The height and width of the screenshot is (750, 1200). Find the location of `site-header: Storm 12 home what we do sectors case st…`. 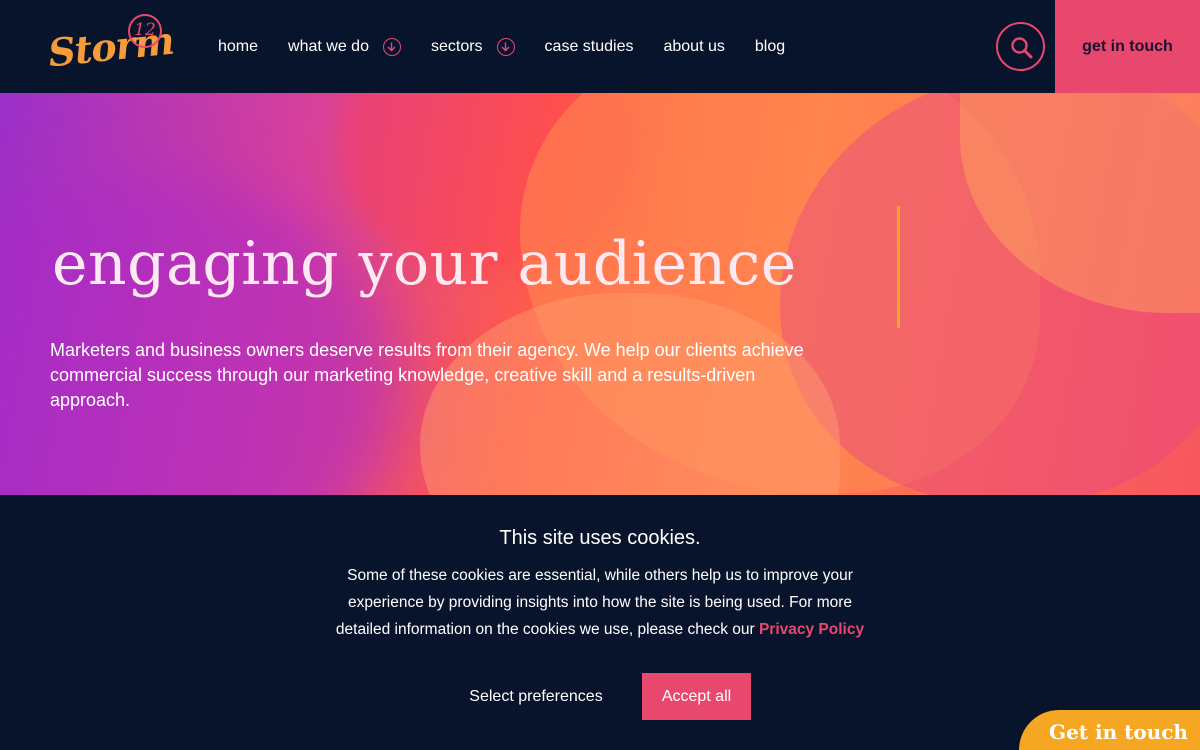

site-header: Storm 12 home what we do sectors case st… is located at coordinates (600, 46).